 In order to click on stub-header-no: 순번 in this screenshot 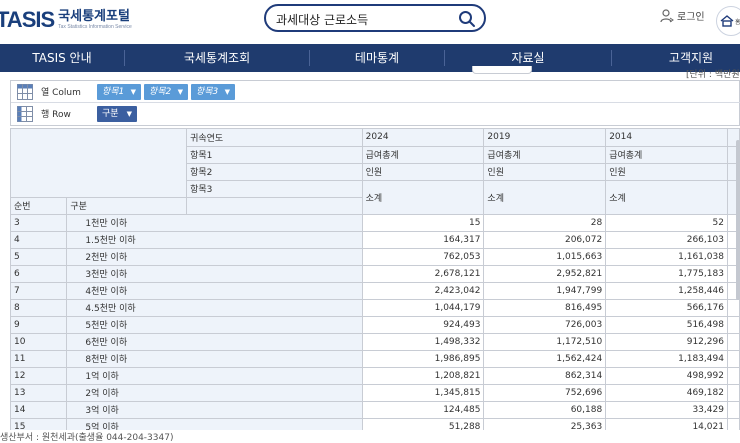, I will do `click(39, 206)`.